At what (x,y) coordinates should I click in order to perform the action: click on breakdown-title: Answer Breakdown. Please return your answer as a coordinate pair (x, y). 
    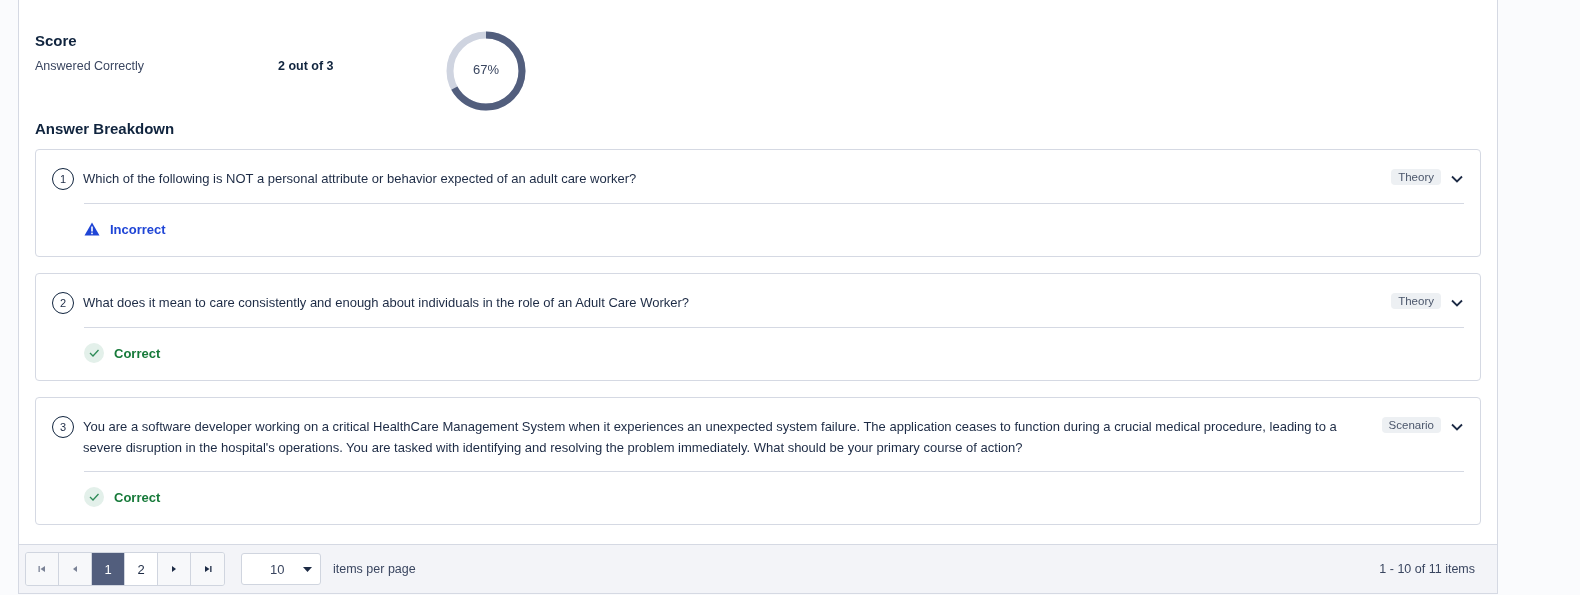
    Looking at the image, I should click on (105, 128).